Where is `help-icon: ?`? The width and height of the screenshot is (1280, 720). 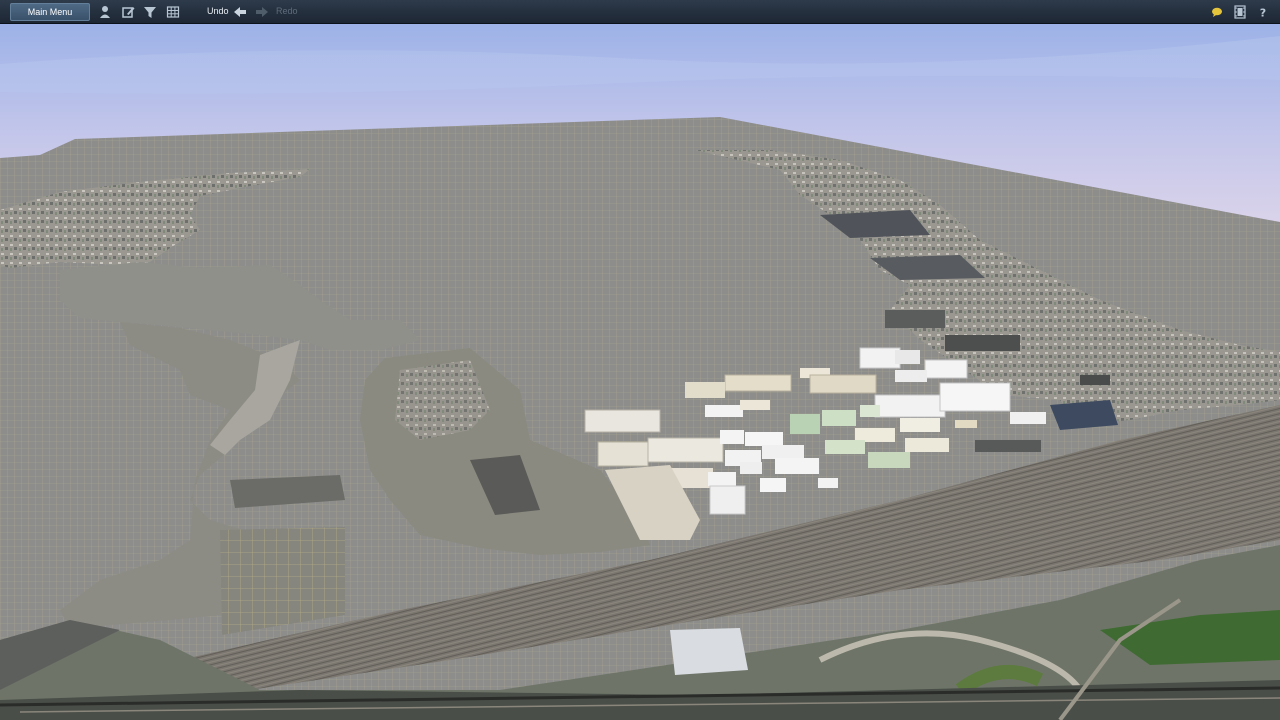
help-icon: ? is located at coordinates (1263, 12).